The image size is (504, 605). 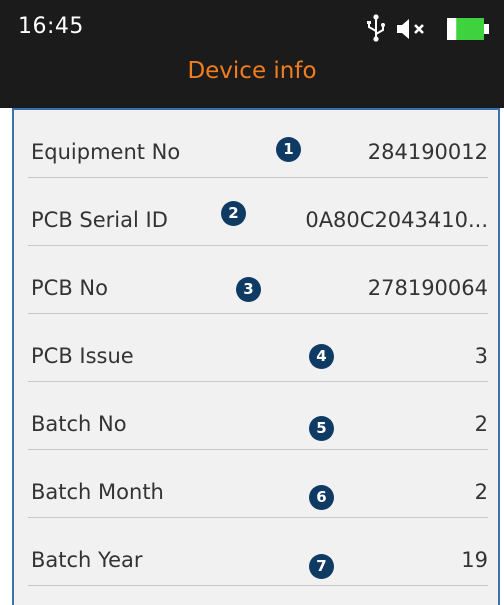 What do you see at coordinates (321, 497) in the screenshot?
I see `callout-badge: 6` at bounding box center [321, 497].